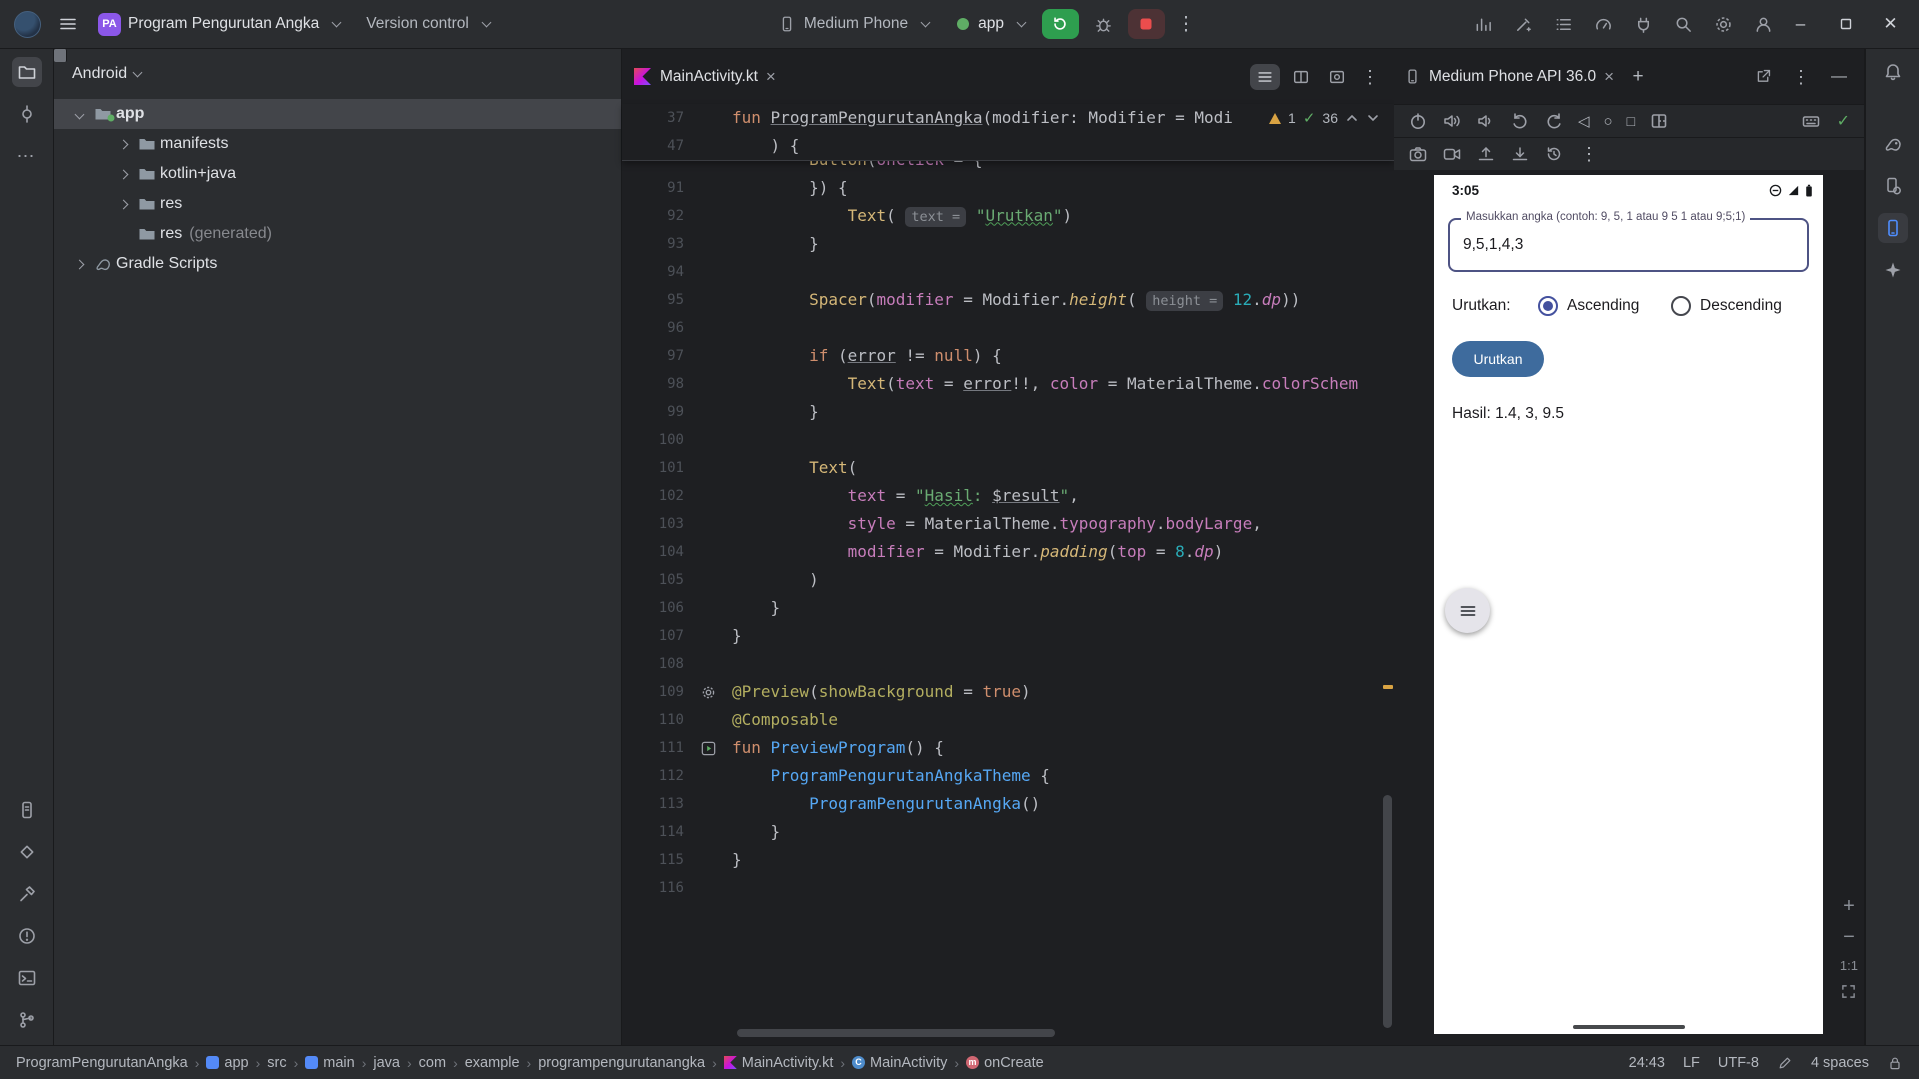 The height and width of the screenshot is (1079, 1919). I want to click on zoom-out-button: −, so click(1849, 937).